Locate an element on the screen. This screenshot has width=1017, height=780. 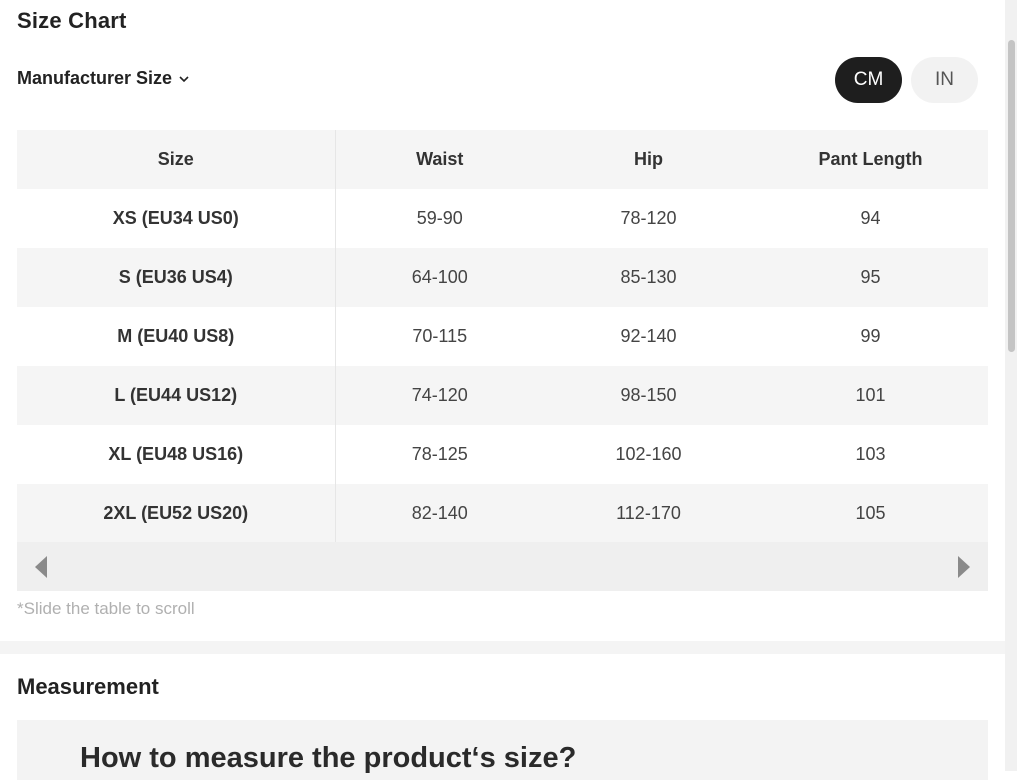
waist-cell: 78-125 is located at coordinates (439, 454).